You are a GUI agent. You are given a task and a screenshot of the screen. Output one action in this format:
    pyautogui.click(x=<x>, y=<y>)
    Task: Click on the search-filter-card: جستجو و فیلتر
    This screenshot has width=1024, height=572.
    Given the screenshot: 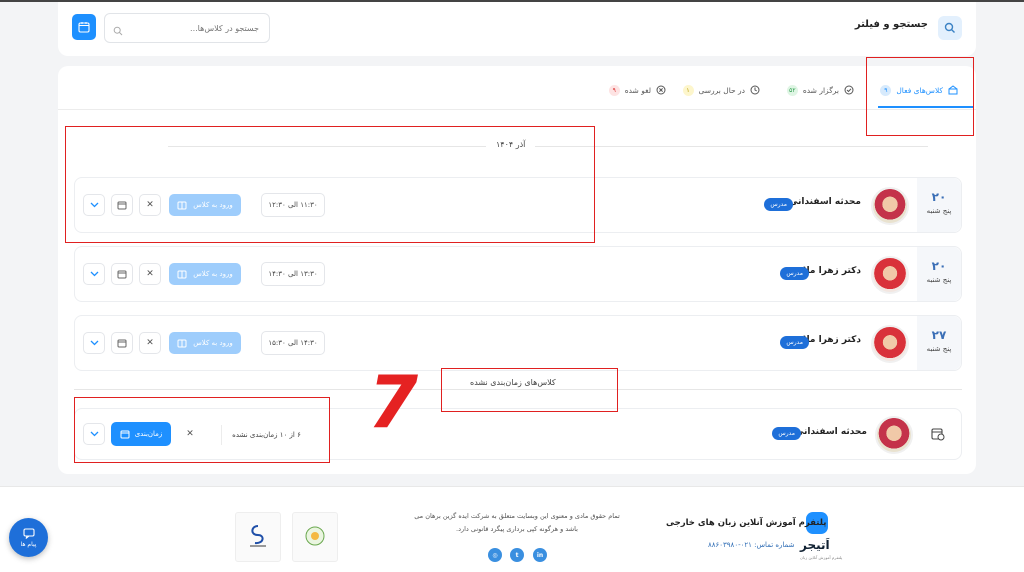 What is the action you would take?
    pyautogui.click(x=517, y=29)
    